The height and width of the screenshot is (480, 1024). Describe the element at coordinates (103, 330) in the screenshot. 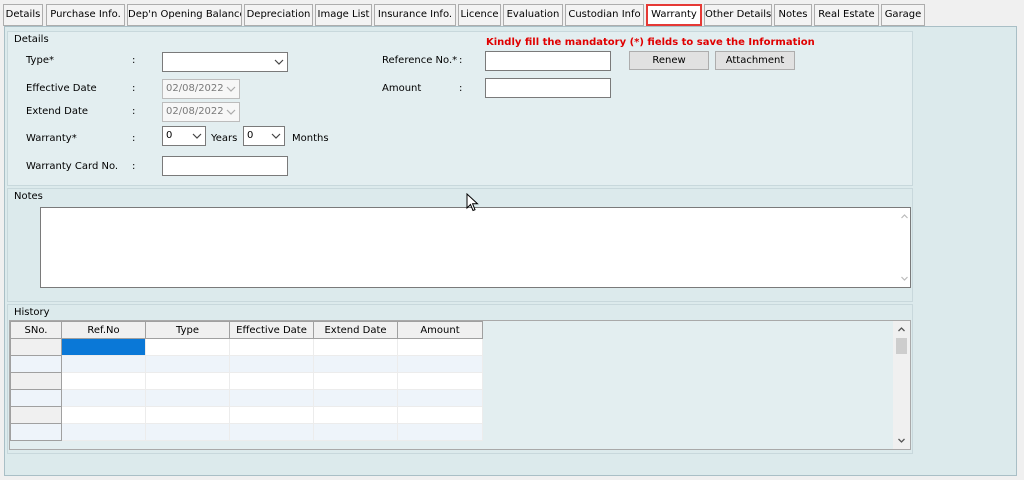

I see `col-ref-no: Ref.No` at that location.